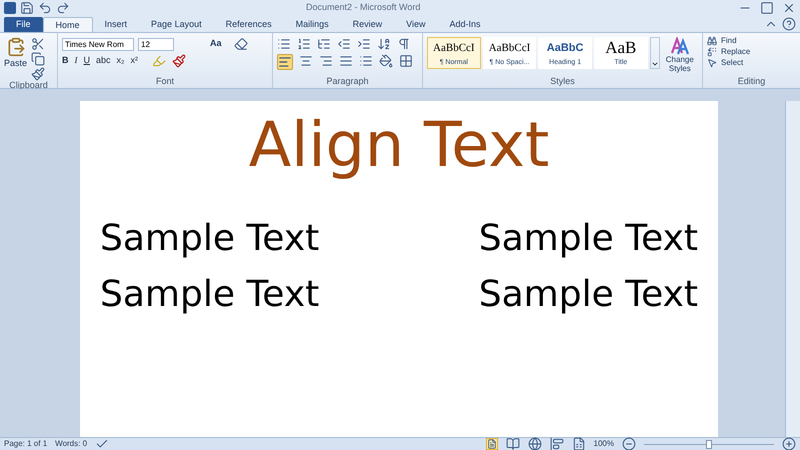 Image resolution: width=800 pixels, height=450 pixels. Describe the element at coordinates (751, 82) in the screenshot. I see `group-label: Editing` at that location.